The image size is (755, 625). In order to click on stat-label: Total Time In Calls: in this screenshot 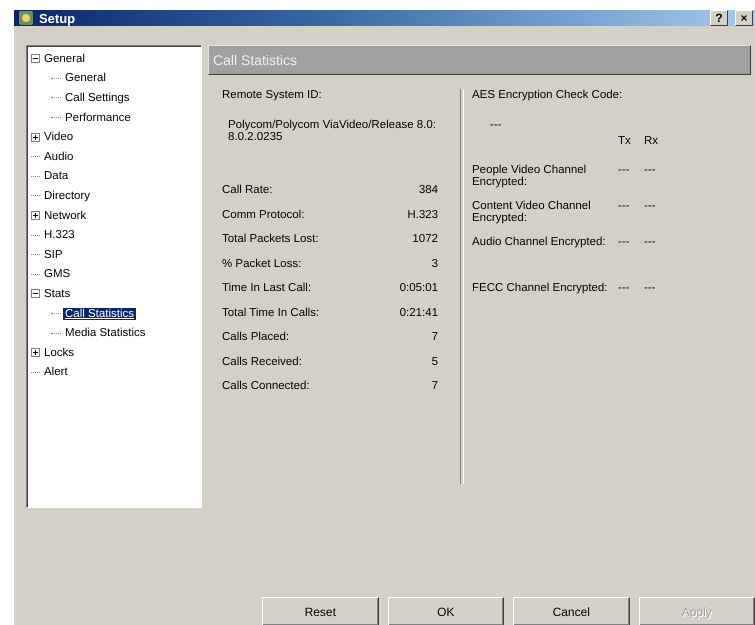, I will do `click(271, 312)`.